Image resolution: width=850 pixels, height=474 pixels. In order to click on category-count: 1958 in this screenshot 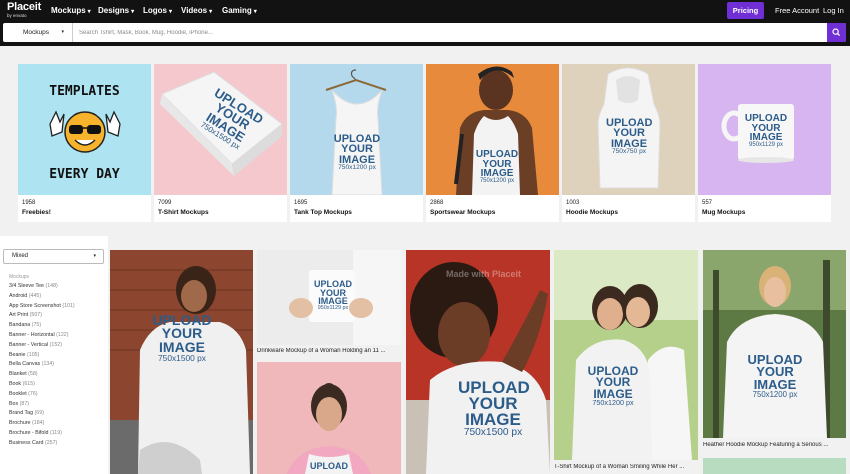, I will do `click(29, 203)`.